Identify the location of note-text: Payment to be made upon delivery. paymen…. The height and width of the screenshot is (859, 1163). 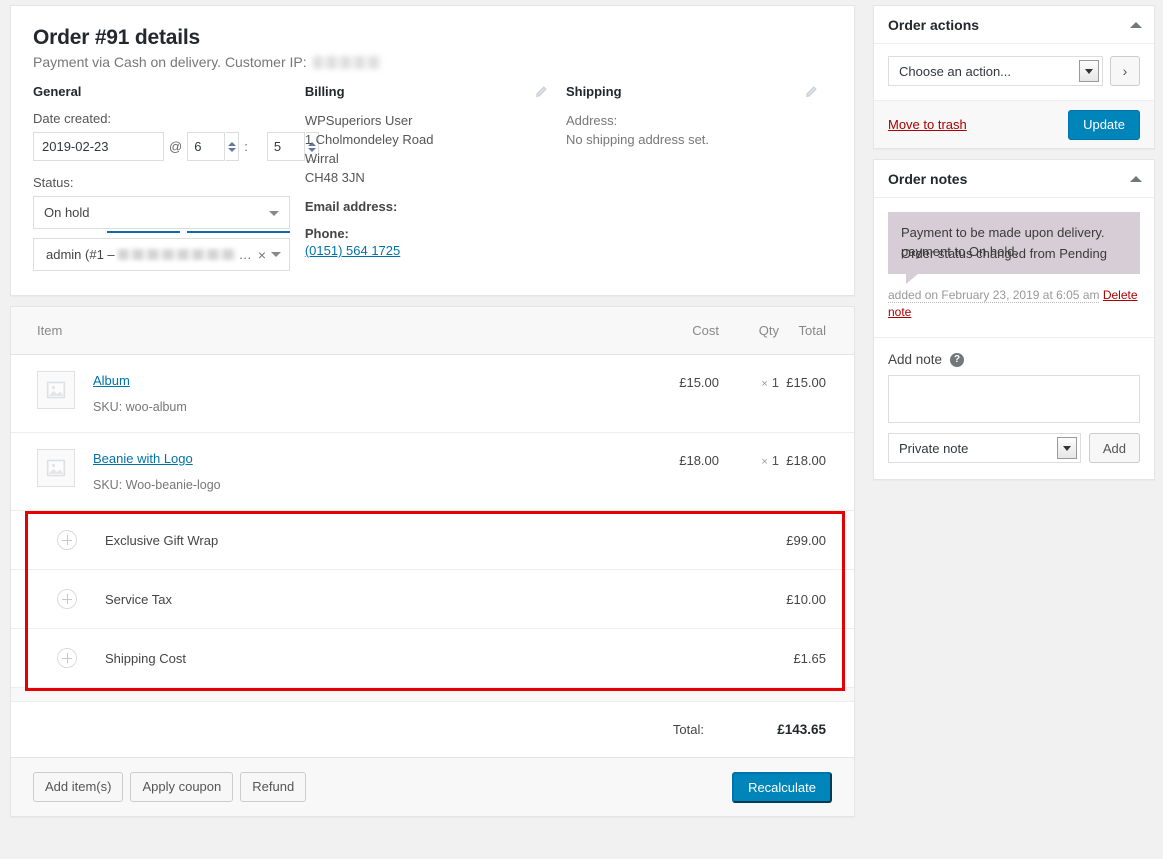
(1014, 242).